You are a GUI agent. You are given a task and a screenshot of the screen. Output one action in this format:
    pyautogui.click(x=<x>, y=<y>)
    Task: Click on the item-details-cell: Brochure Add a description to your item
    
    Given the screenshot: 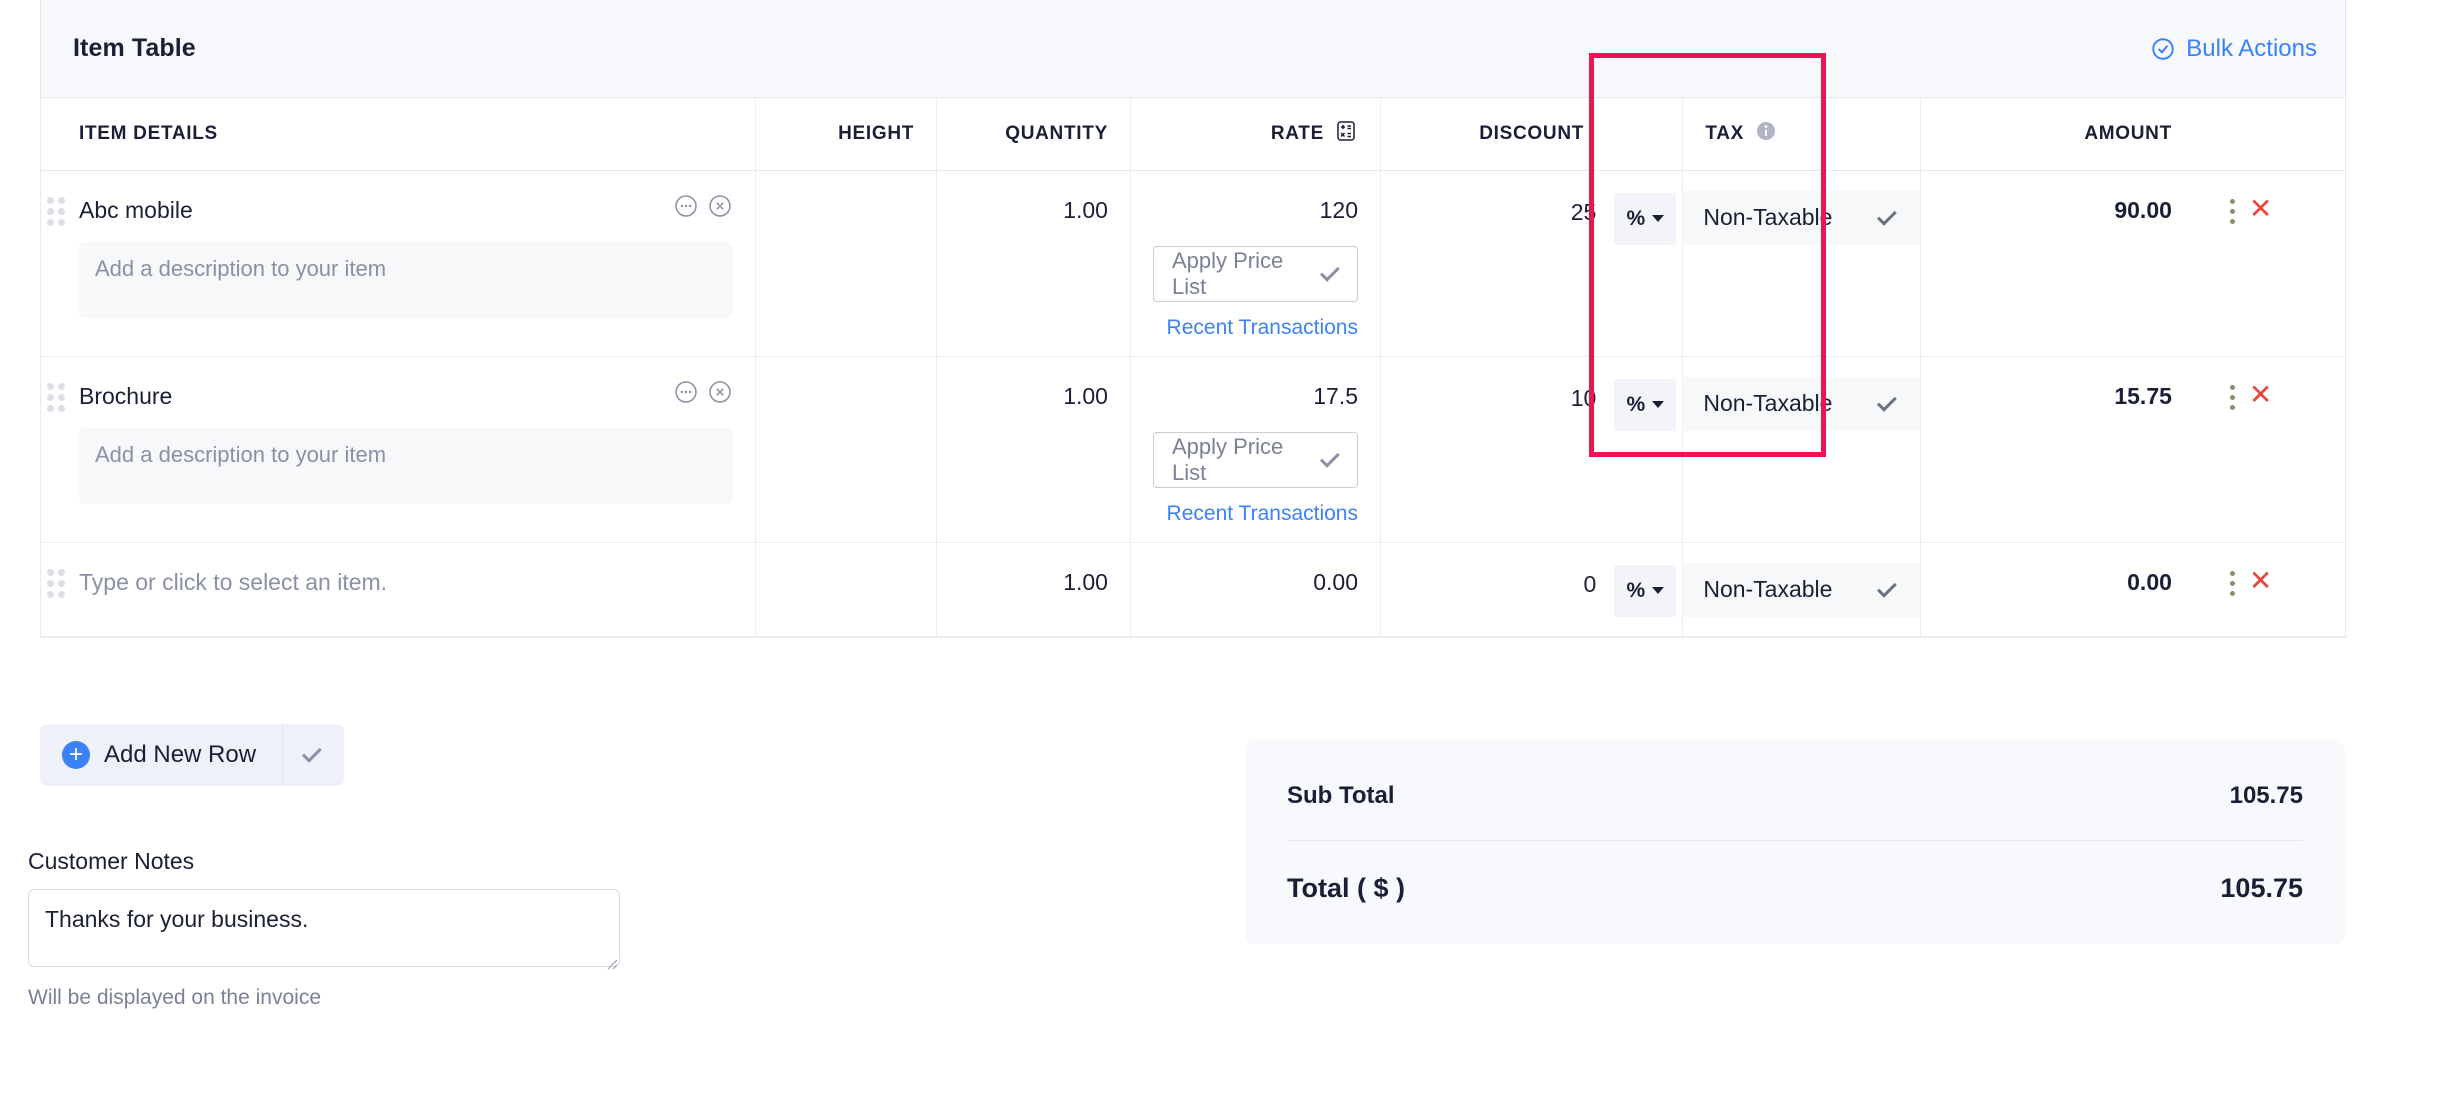 What is the action you would take?
    pyautogui.click(x=398, y=449)
    